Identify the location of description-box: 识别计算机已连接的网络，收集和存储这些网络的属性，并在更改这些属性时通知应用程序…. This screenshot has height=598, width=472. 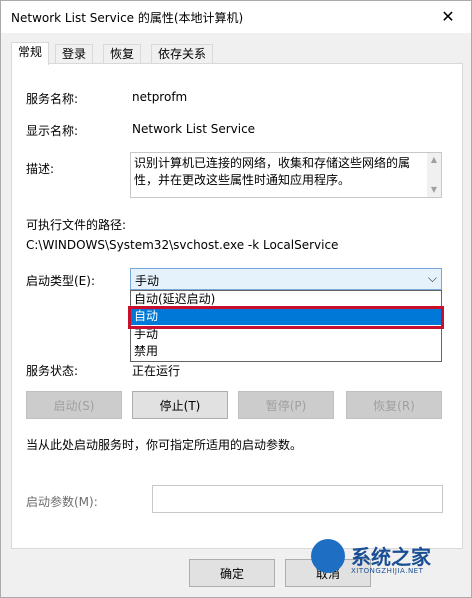
(286, 175).